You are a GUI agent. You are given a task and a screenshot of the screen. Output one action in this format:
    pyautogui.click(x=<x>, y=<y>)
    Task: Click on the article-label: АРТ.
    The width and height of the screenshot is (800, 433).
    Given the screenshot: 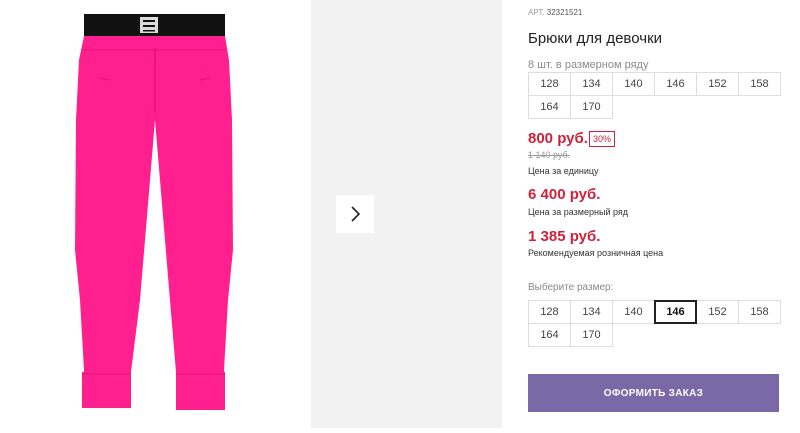 What is the action you would take?
    pyautogui.click(x=536, y=12)
    